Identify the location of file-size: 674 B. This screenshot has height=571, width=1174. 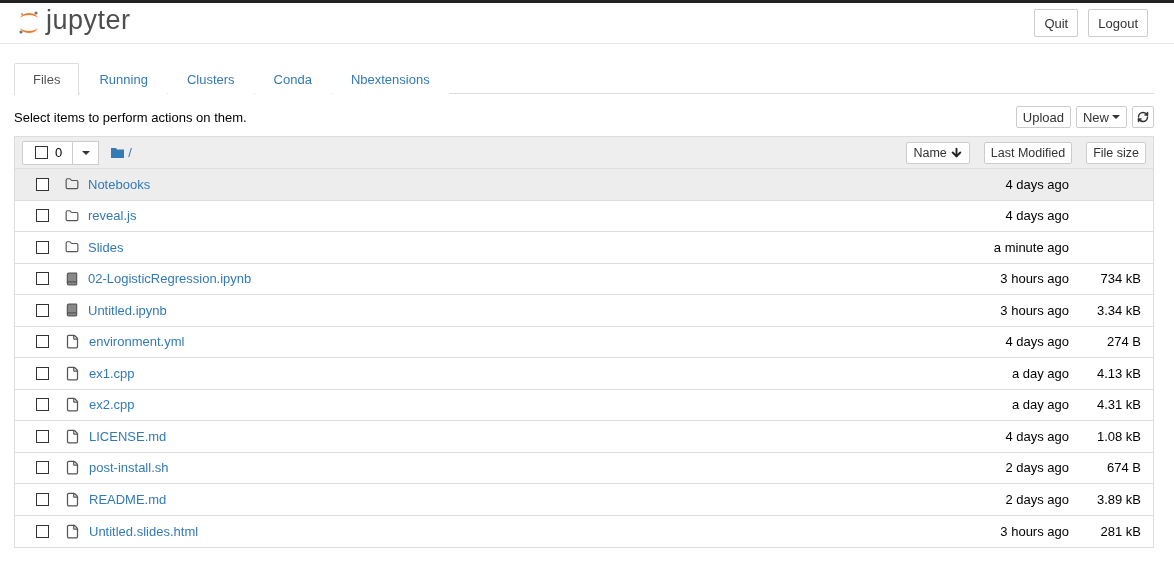
(1124, 468).